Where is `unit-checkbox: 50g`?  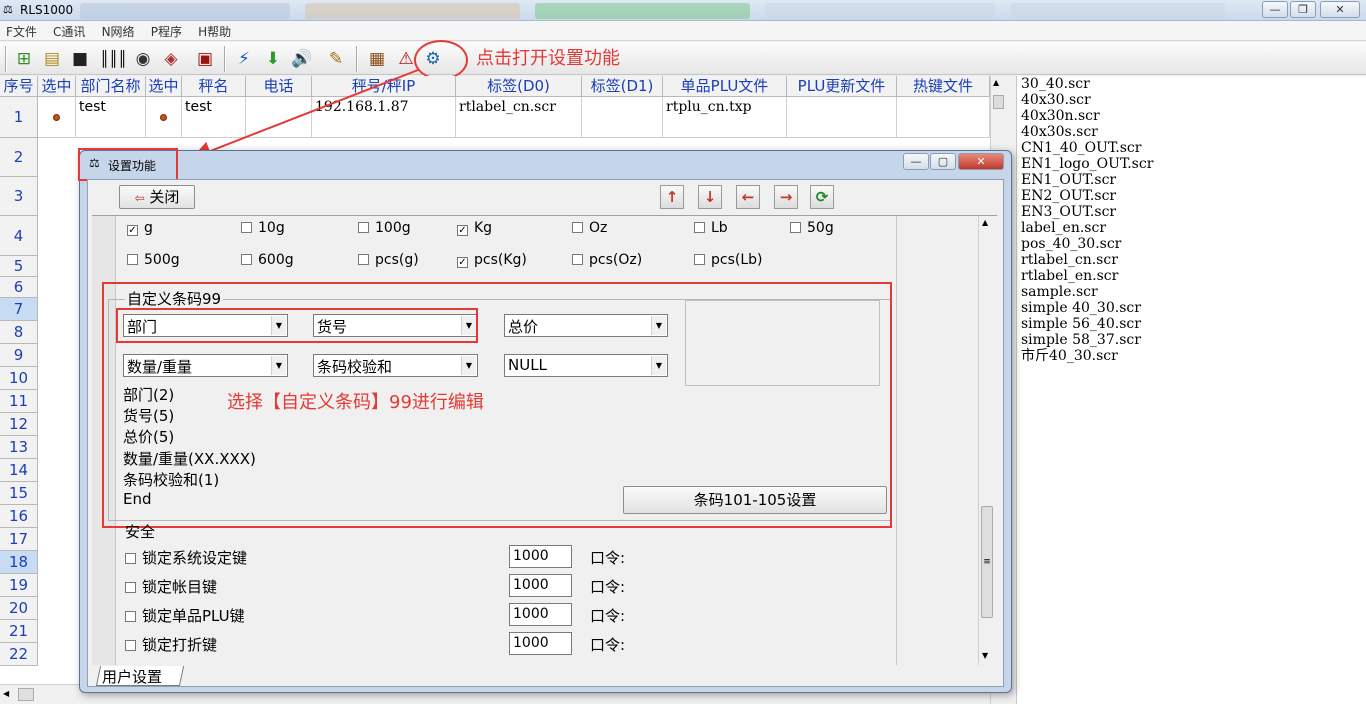 unit-checkbox: 50g is located at coordinates (812, 228).